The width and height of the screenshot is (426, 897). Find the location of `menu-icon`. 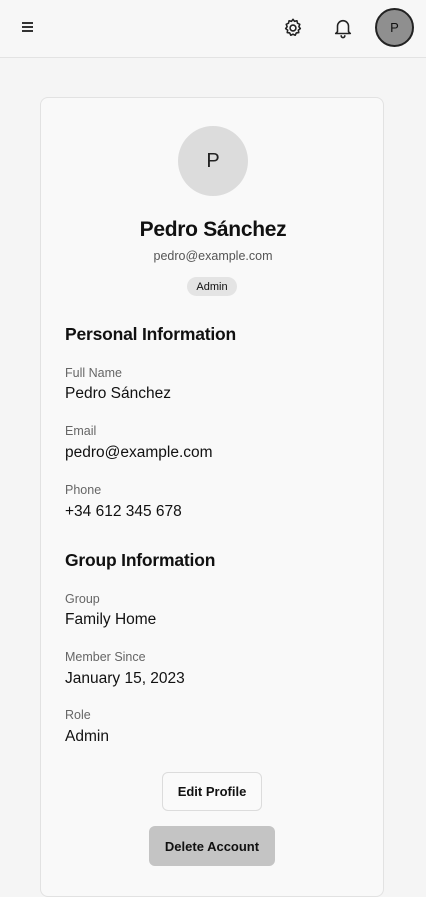

menu-icon is located at coordinates (29, 29).